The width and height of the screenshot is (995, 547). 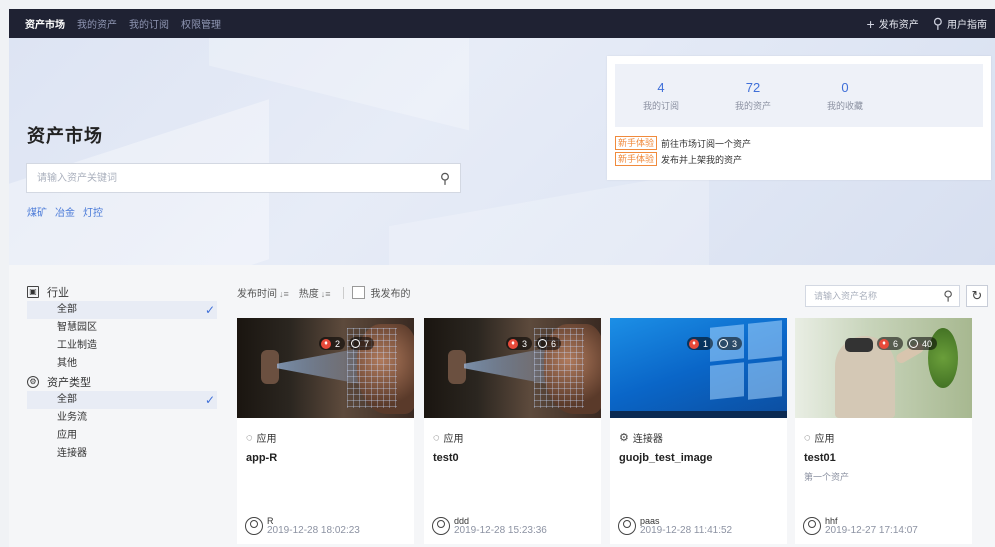 What do you see at coordinates (753, 87) in the screenshot?
I see `stat-value: 72` at bounding box center [753, 87].